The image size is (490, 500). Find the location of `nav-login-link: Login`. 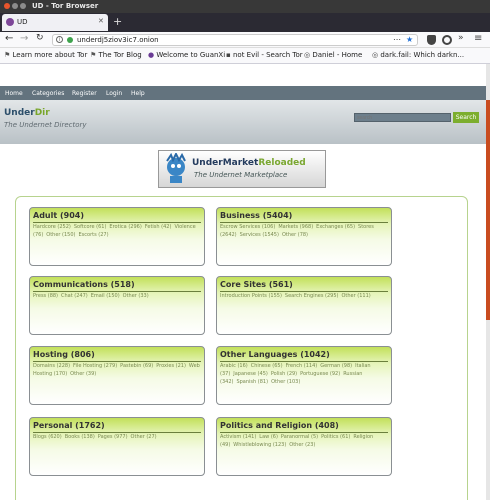

nav-login-link: Login is located at coordinates (114, 93).